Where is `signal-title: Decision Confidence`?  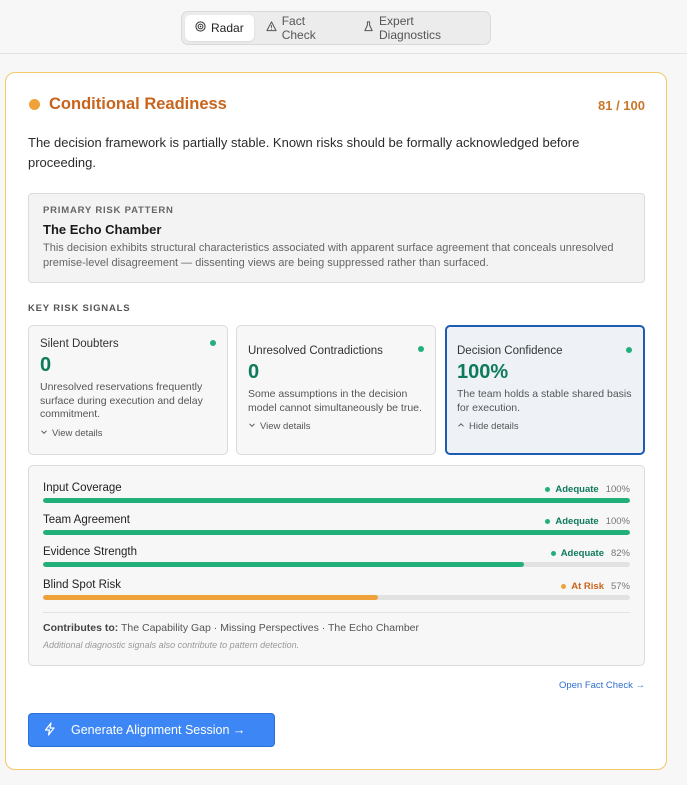 signal-title: Decision Confidence is located at coordinates (510, 351).